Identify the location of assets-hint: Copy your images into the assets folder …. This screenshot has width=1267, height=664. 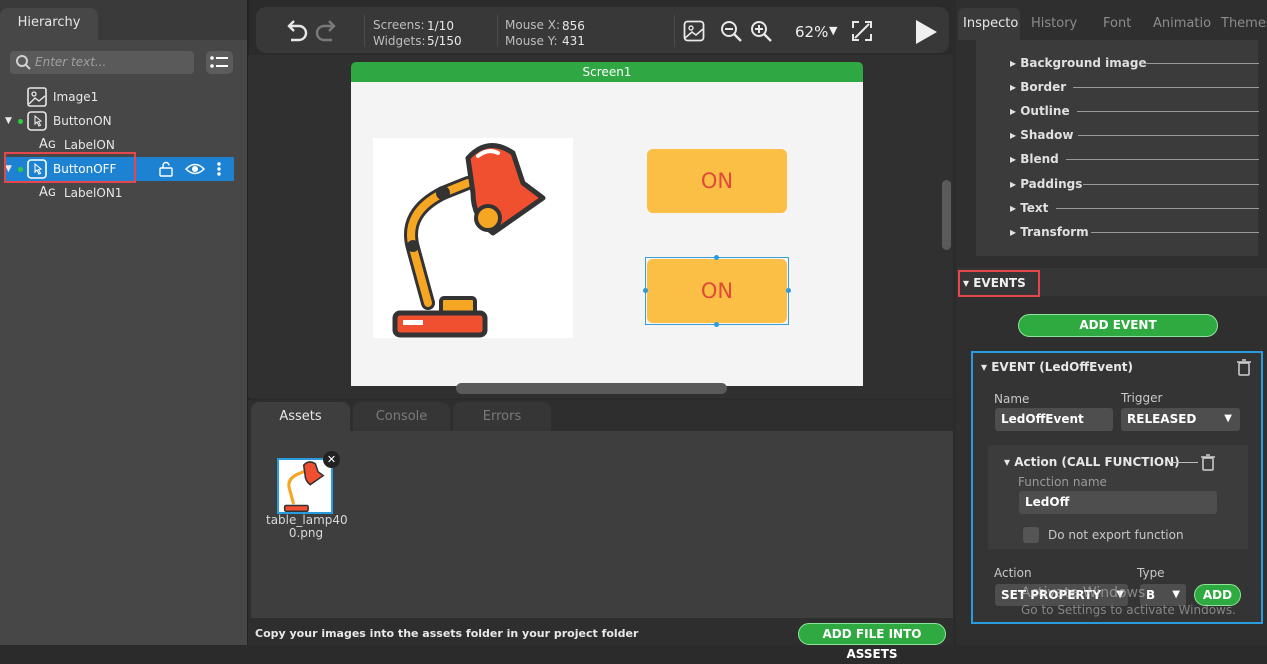
(447, 633).